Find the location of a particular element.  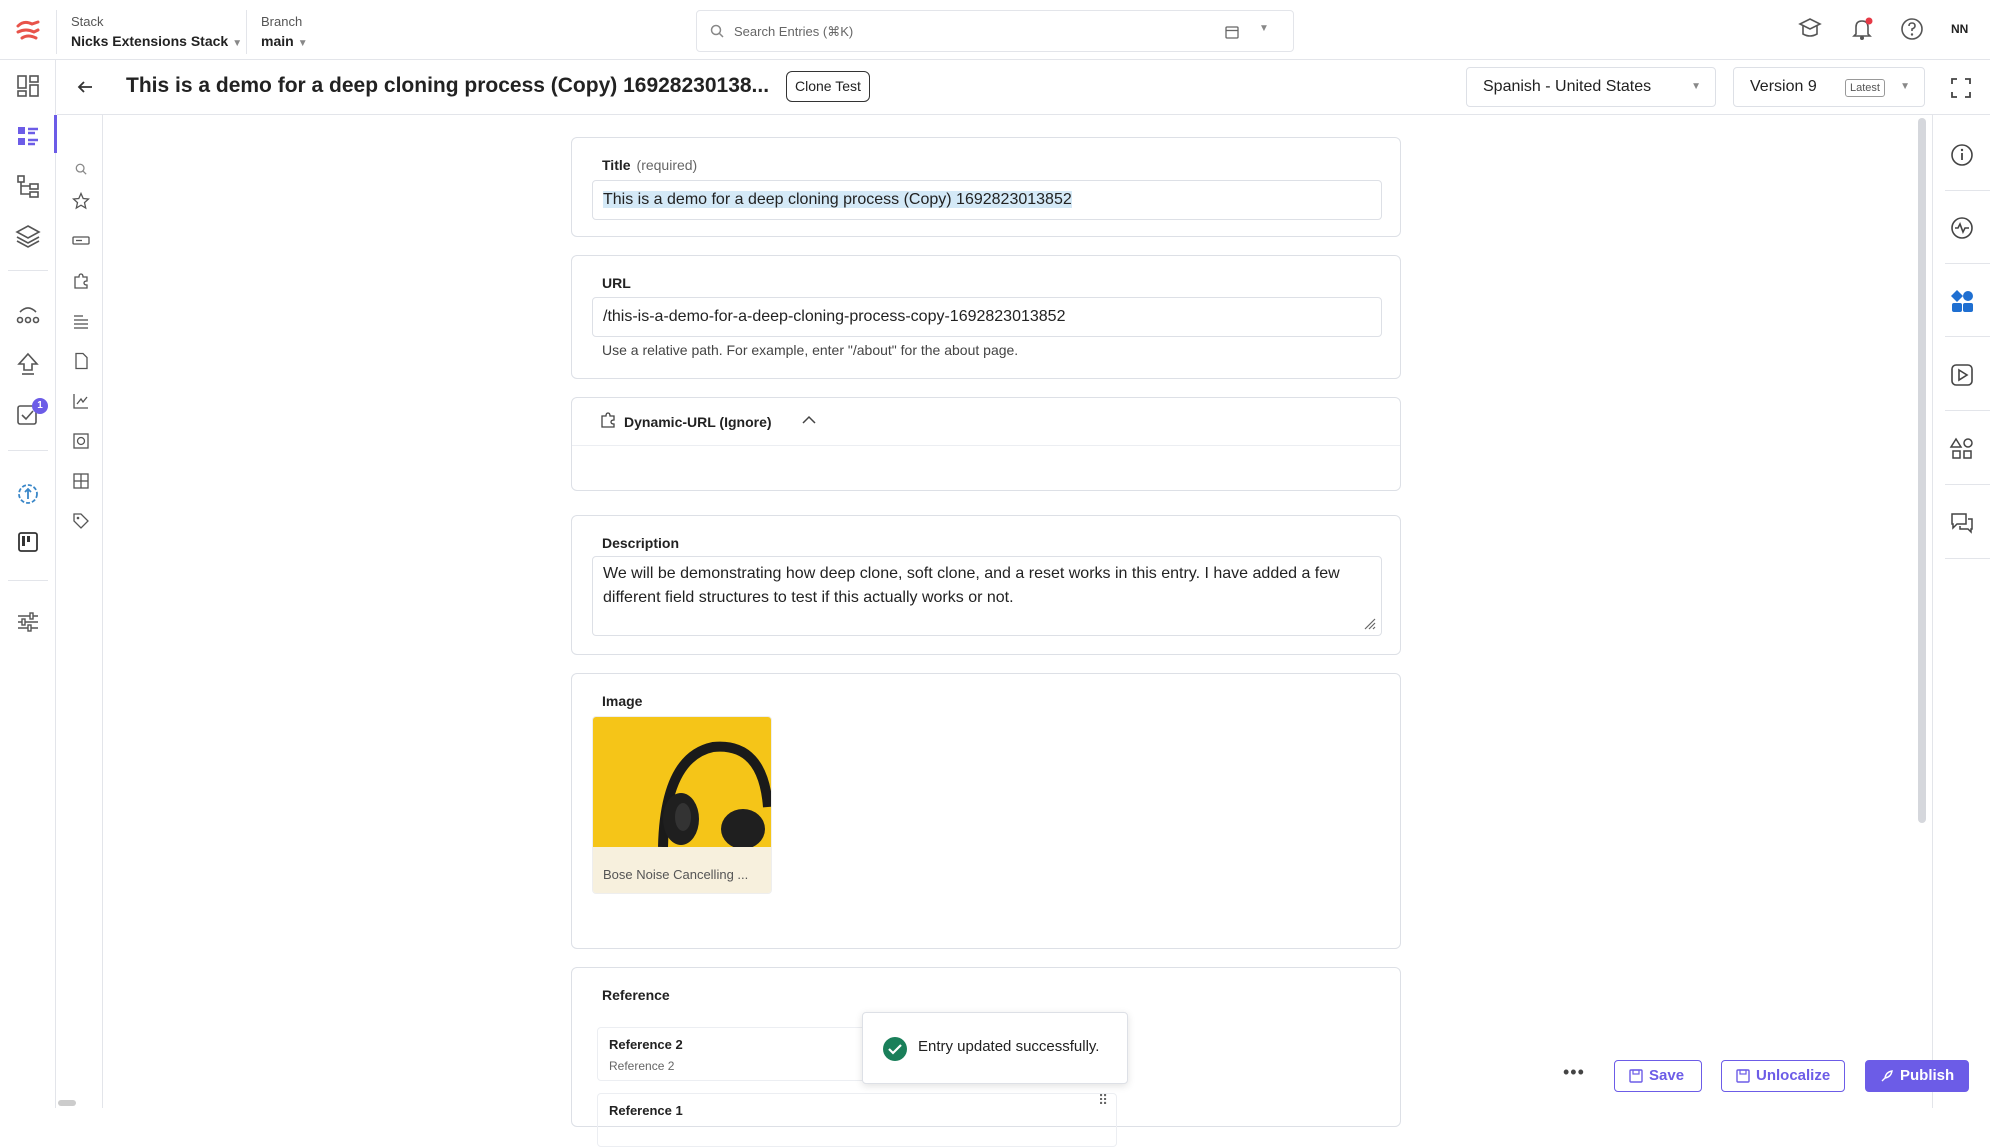

title-field-label: Title (required) is located at coordinates (649, 165).